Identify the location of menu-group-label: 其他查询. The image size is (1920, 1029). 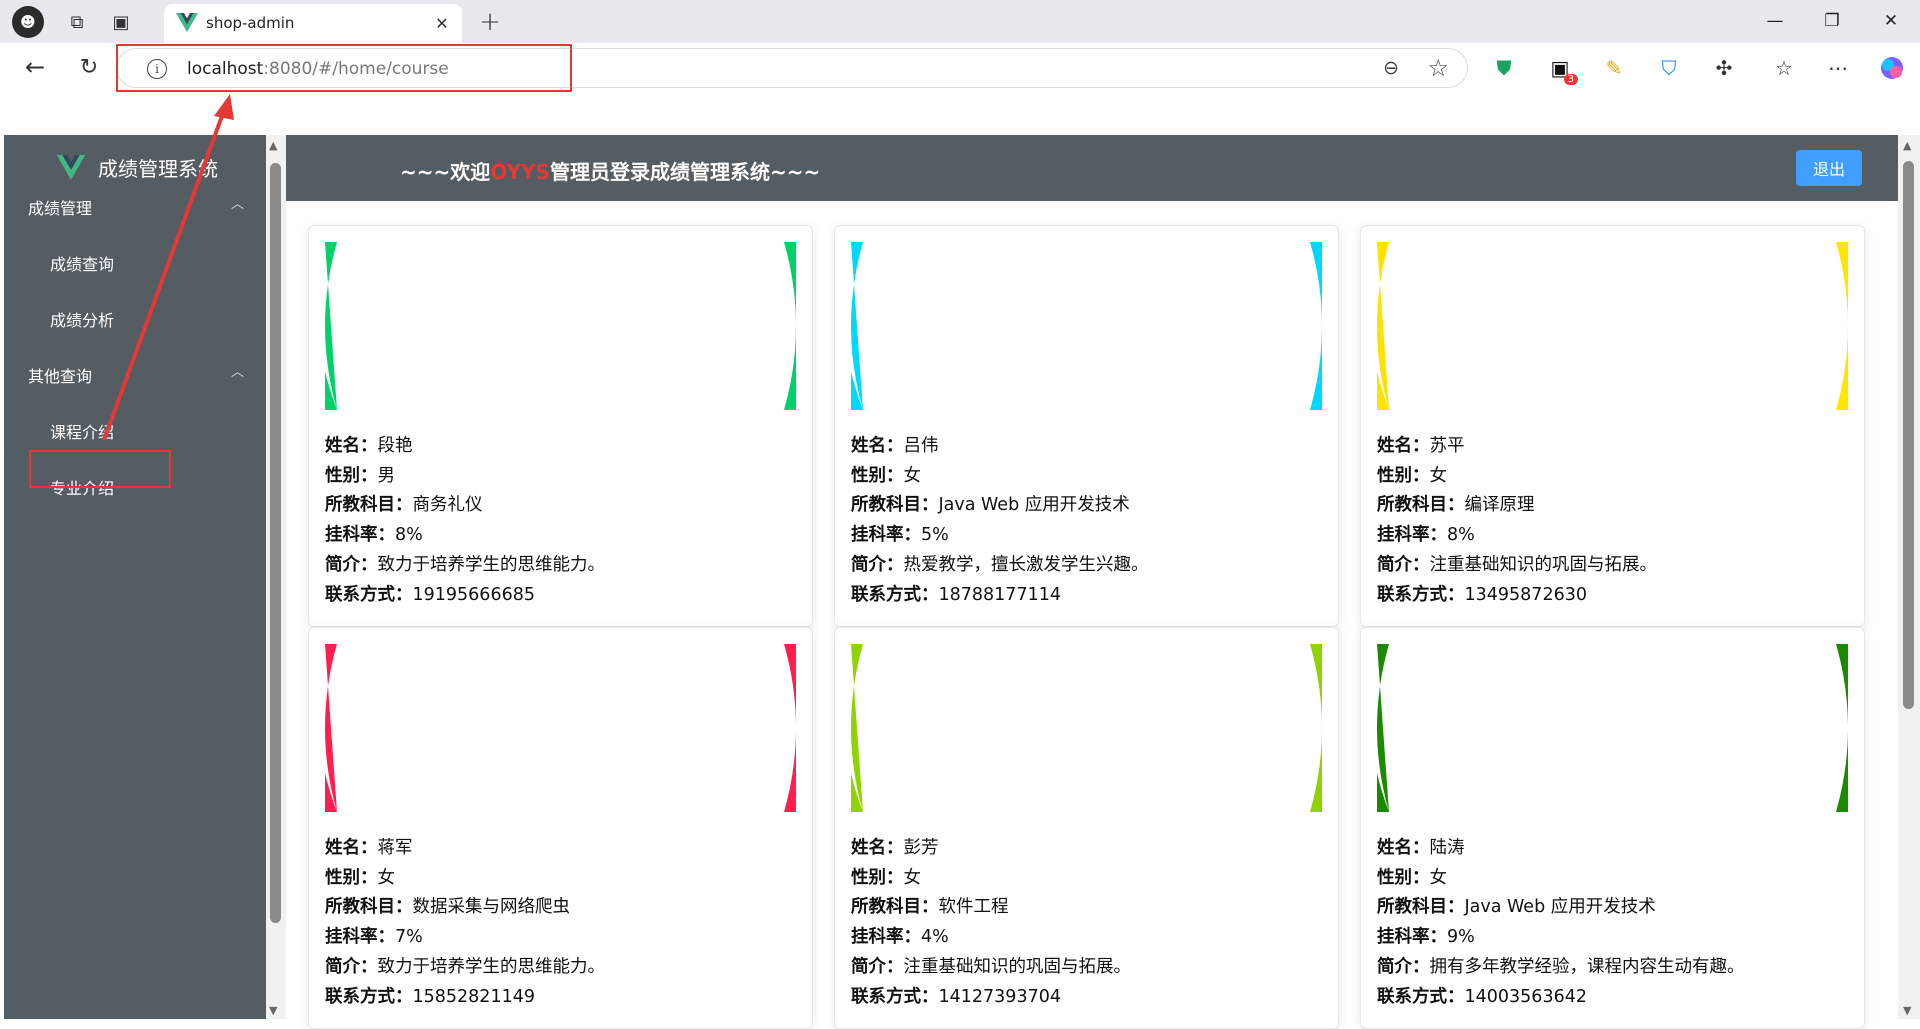
(60, 376).